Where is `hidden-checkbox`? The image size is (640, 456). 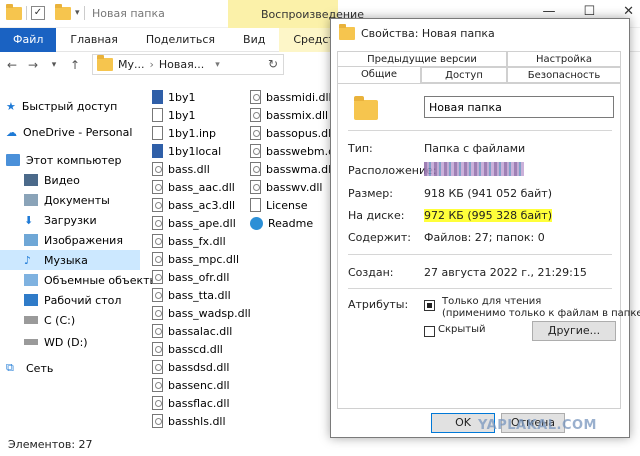 hidden-checkbox is located at coordinates (429, 331).